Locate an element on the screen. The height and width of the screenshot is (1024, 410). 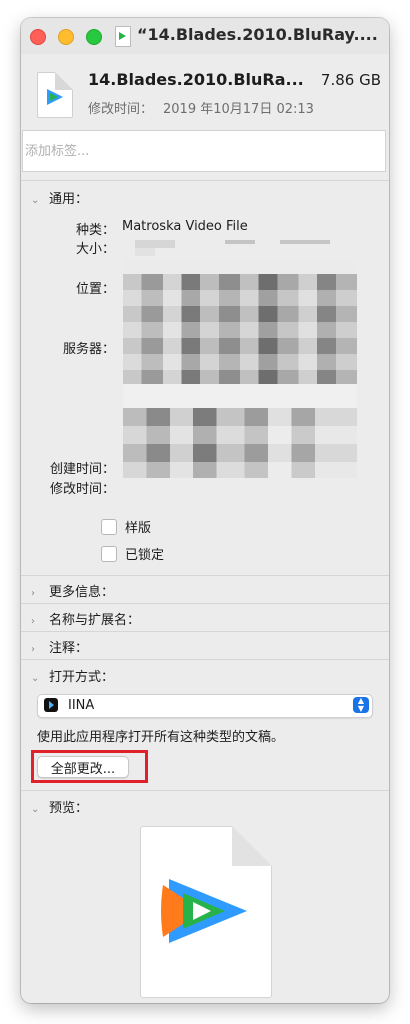
section-open-with-label: 打开方式： is located at coordinates (82, 677).